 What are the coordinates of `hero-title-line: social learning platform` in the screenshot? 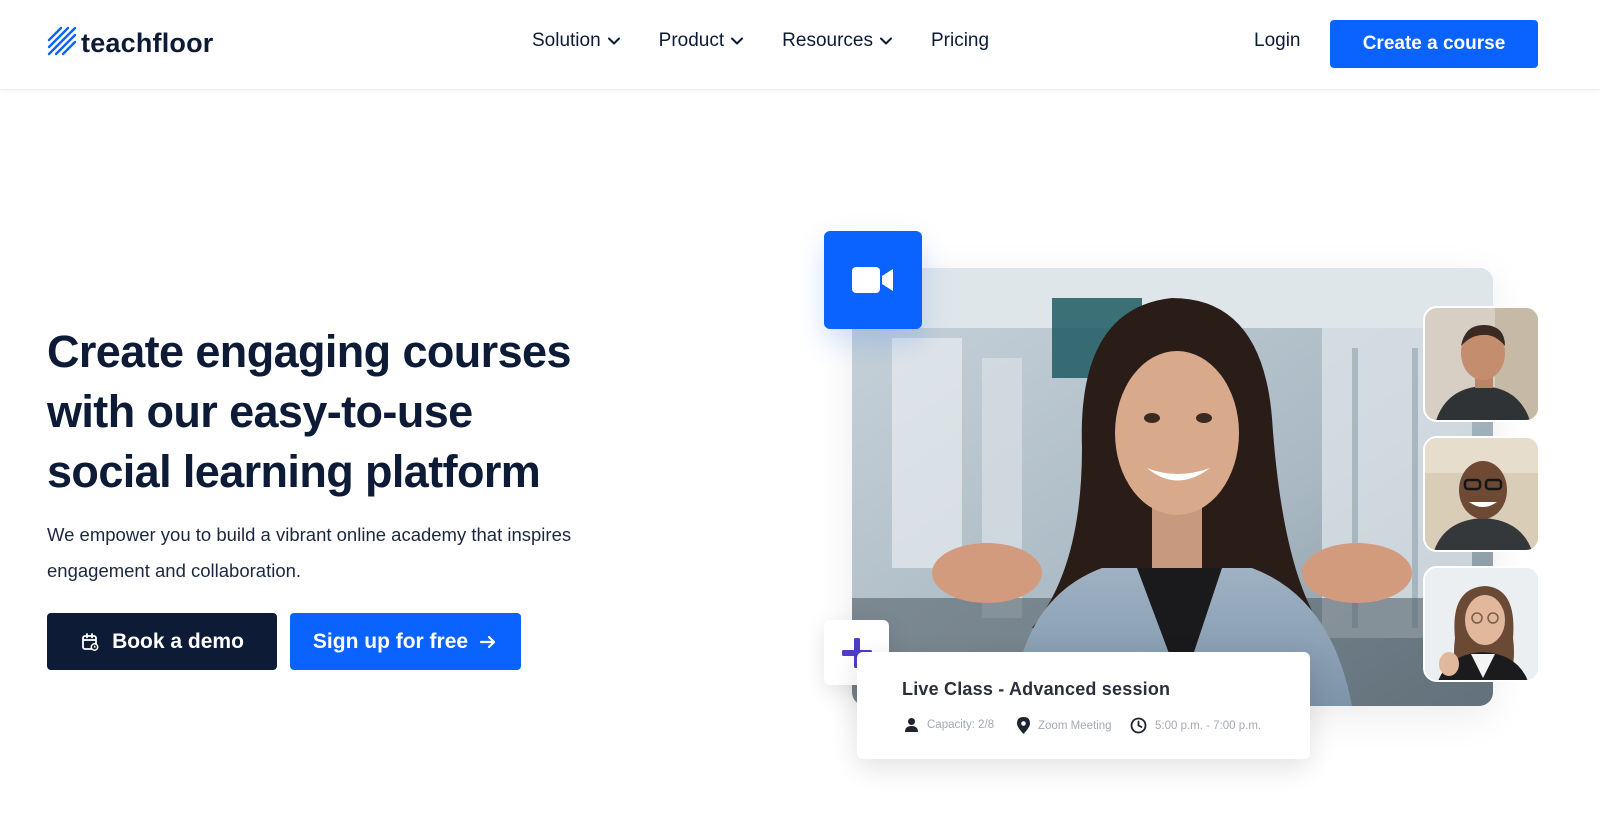 It's located at (294, 471).